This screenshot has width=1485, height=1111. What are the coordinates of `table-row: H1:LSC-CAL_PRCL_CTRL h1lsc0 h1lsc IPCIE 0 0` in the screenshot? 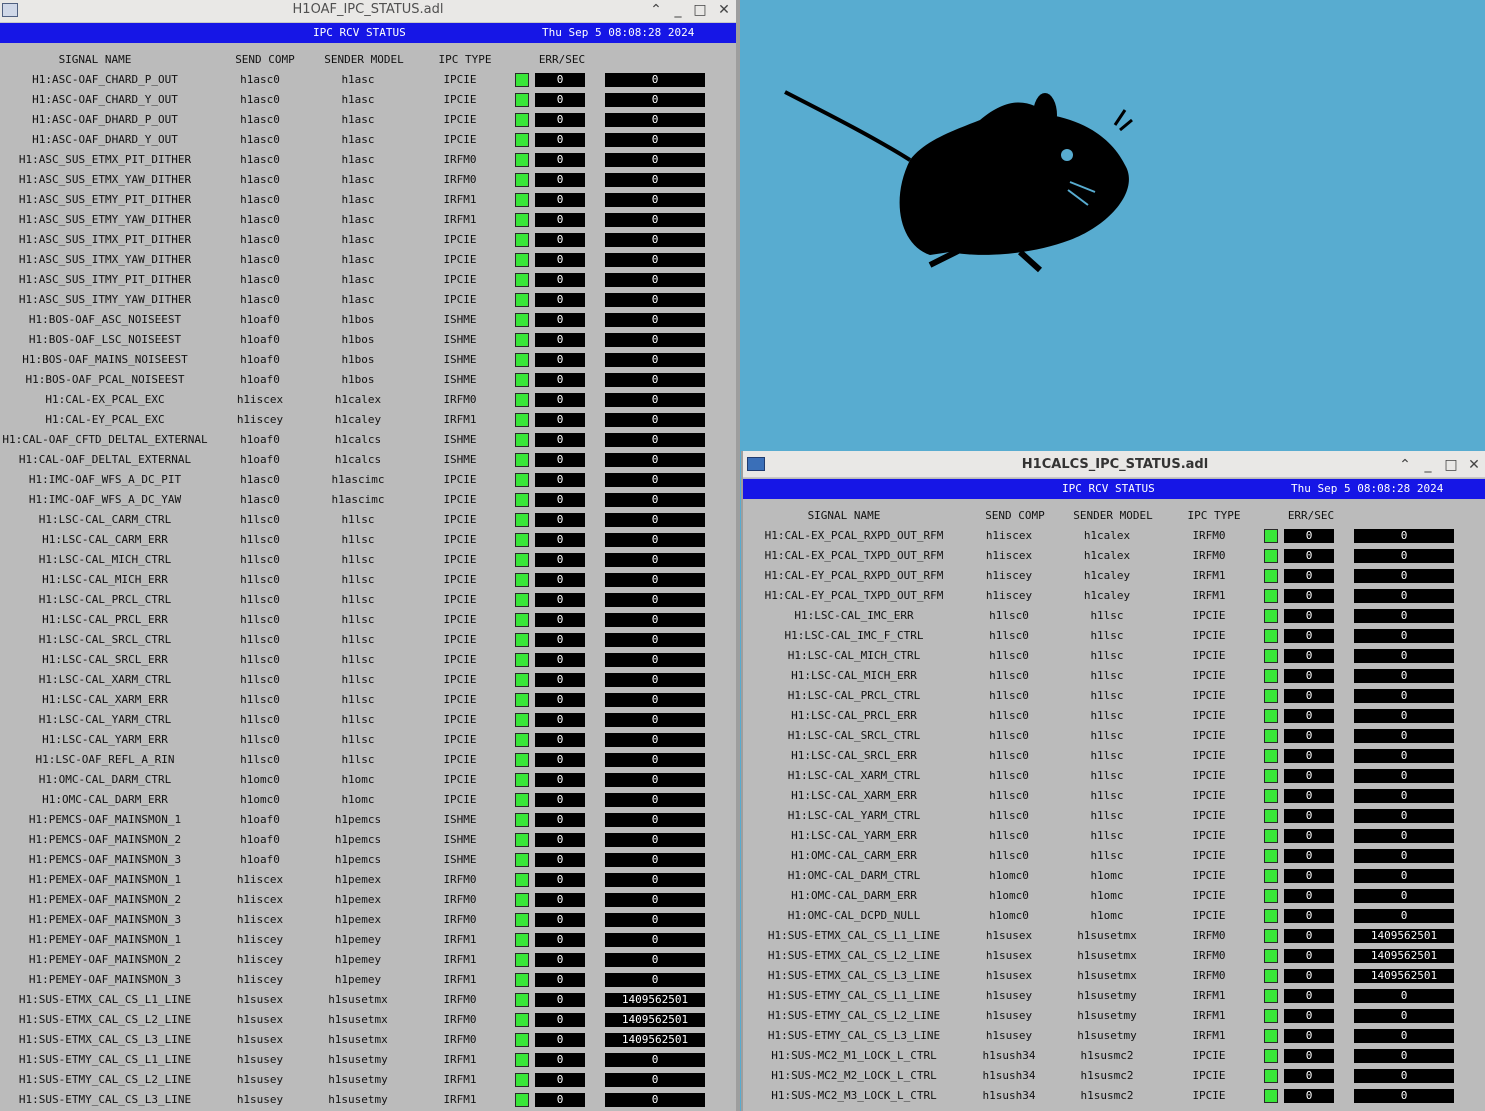 It's located at (368, 600).